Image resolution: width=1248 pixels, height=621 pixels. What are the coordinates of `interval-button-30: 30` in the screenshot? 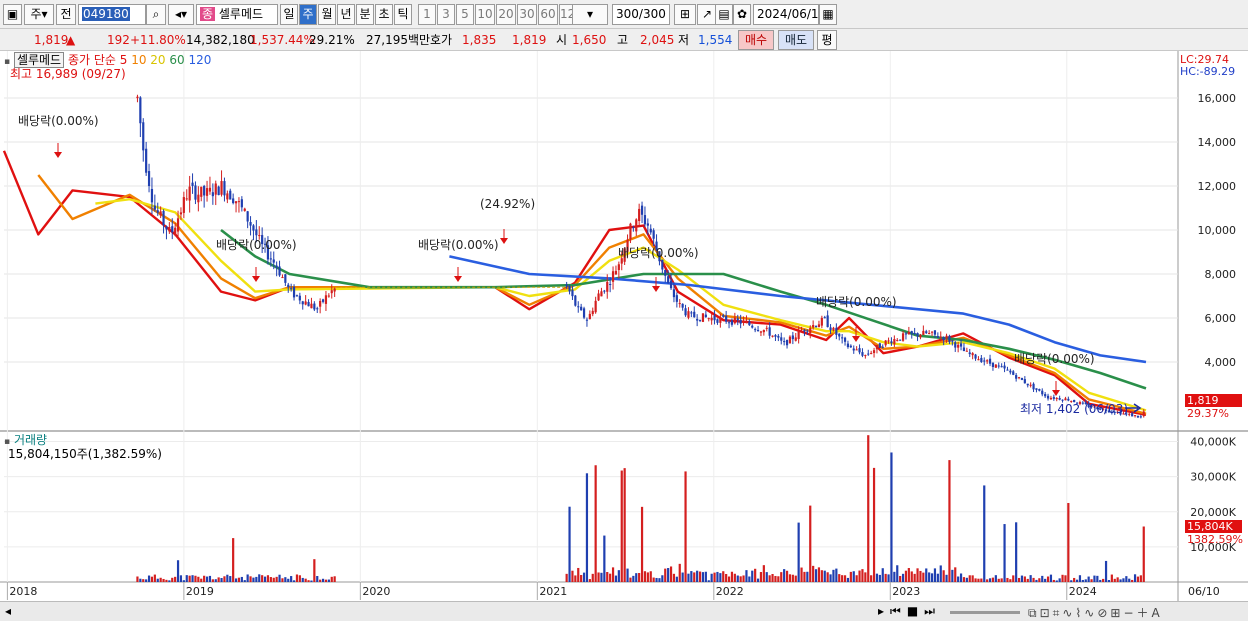 It's located at (527, 14).